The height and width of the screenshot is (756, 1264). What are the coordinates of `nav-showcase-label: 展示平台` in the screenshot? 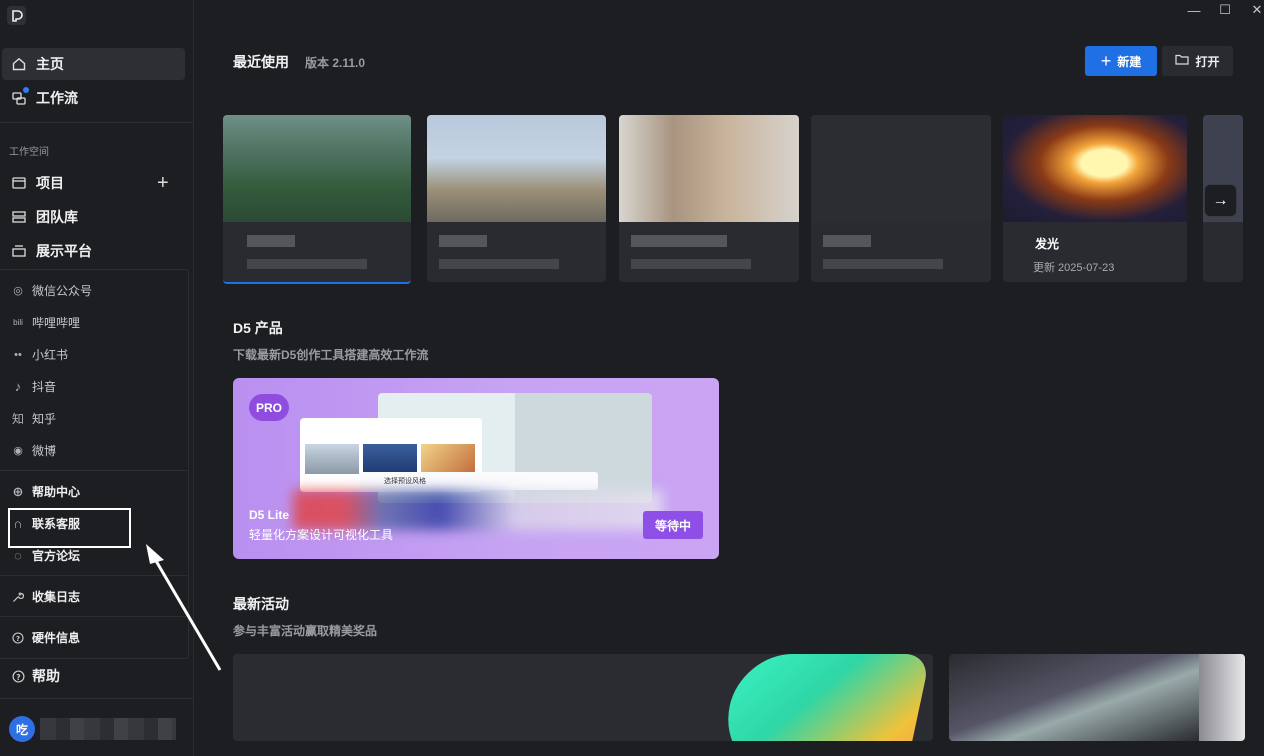 It's located at (64, 251).